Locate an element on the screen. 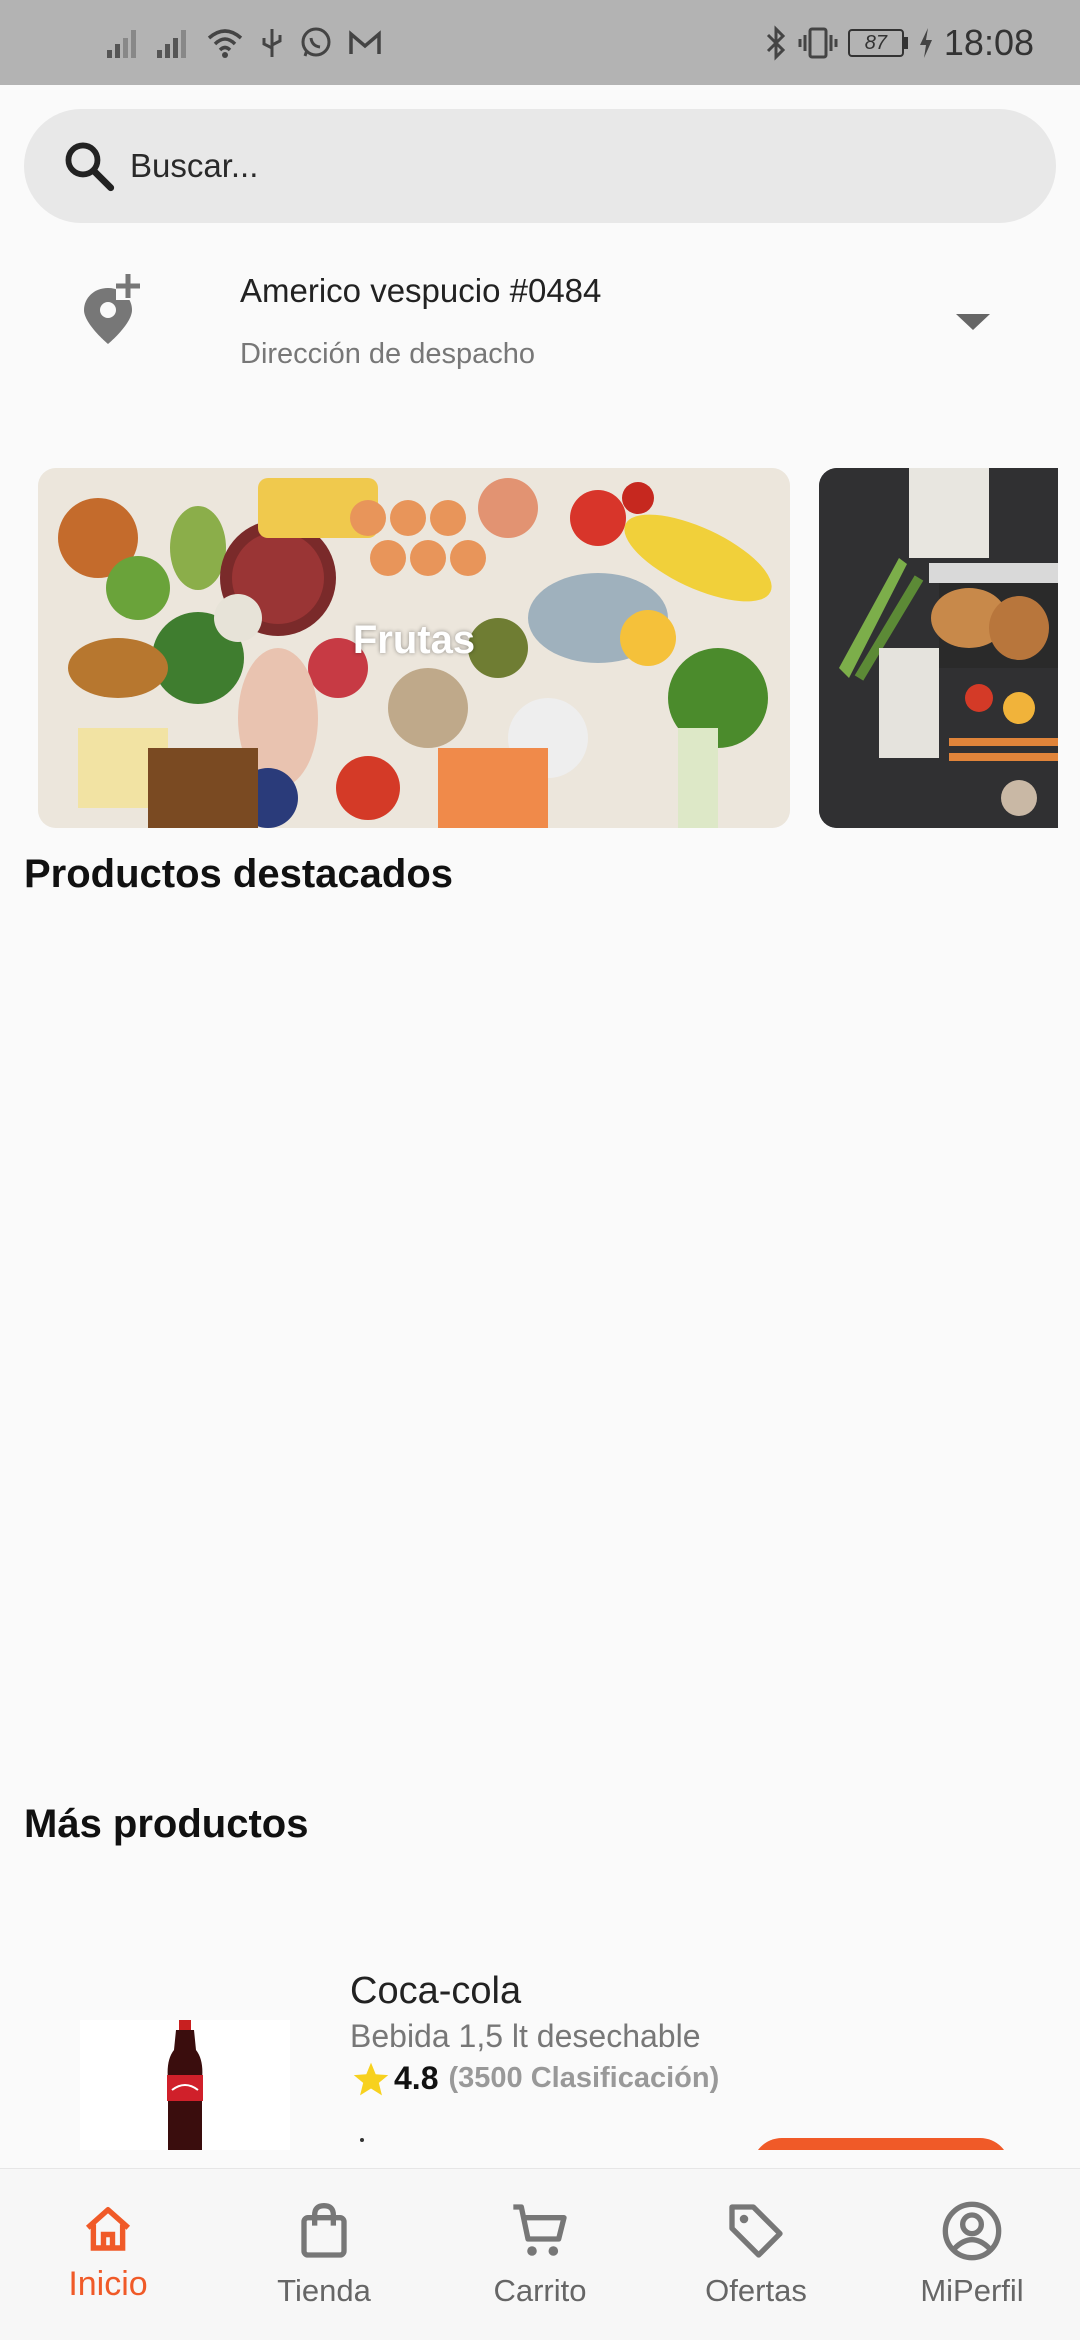 The width and height of the screenshot is (1080, 2340). nav-item-carrito: Carrito is located at coordinates (540, 2254).